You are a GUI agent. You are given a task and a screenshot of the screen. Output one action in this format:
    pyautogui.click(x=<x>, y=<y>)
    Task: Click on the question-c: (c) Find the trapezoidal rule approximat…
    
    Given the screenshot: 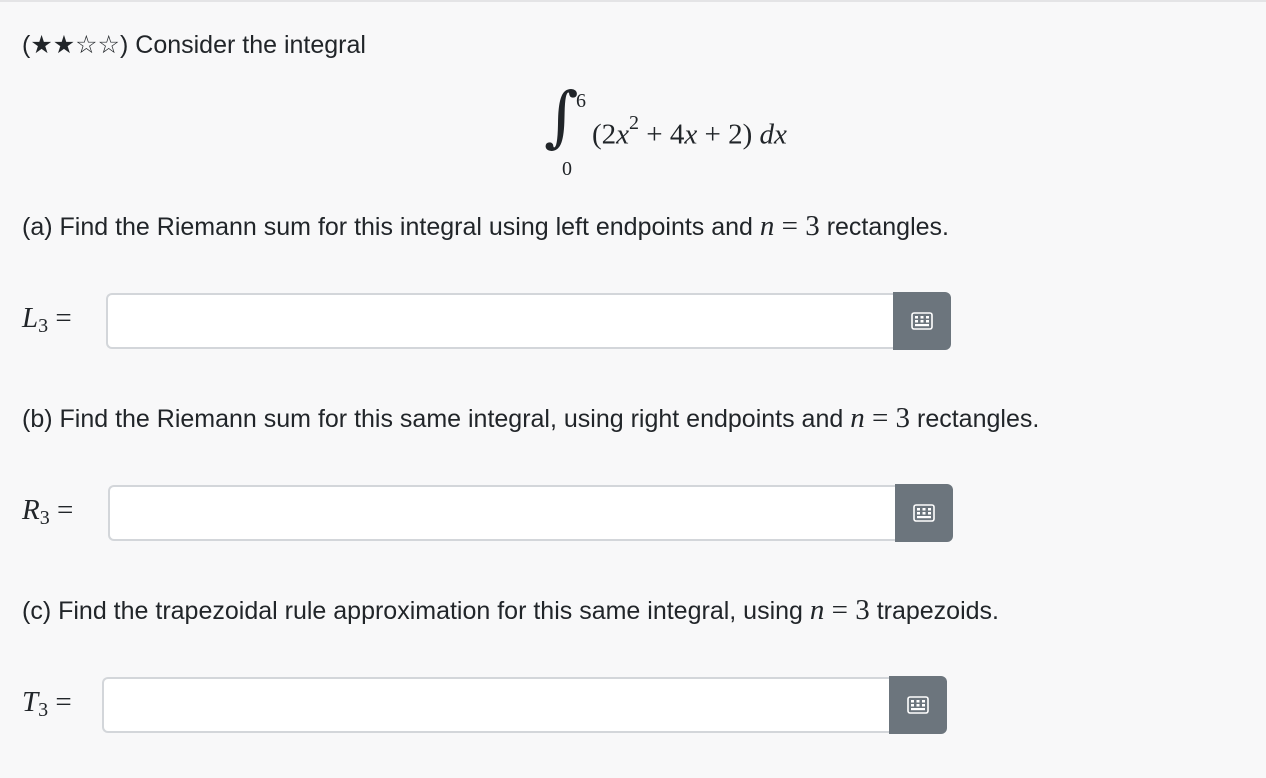 What is the action you would take?
    pyautogui.click(x=510, y=610)
    